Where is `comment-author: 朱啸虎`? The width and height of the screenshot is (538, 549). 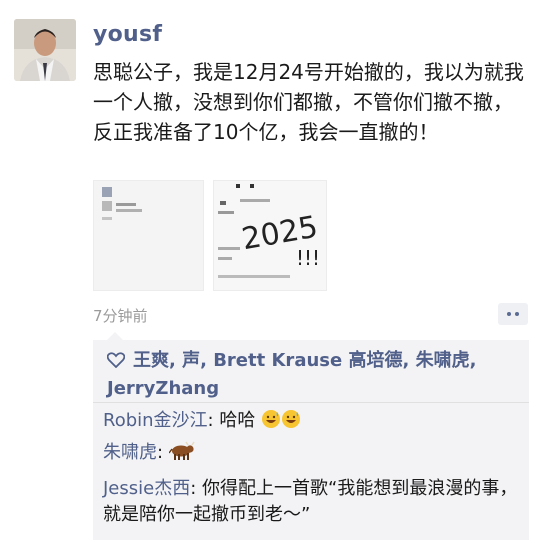
comment-author: 朱啸虎 is located at coordinates (130, 452).